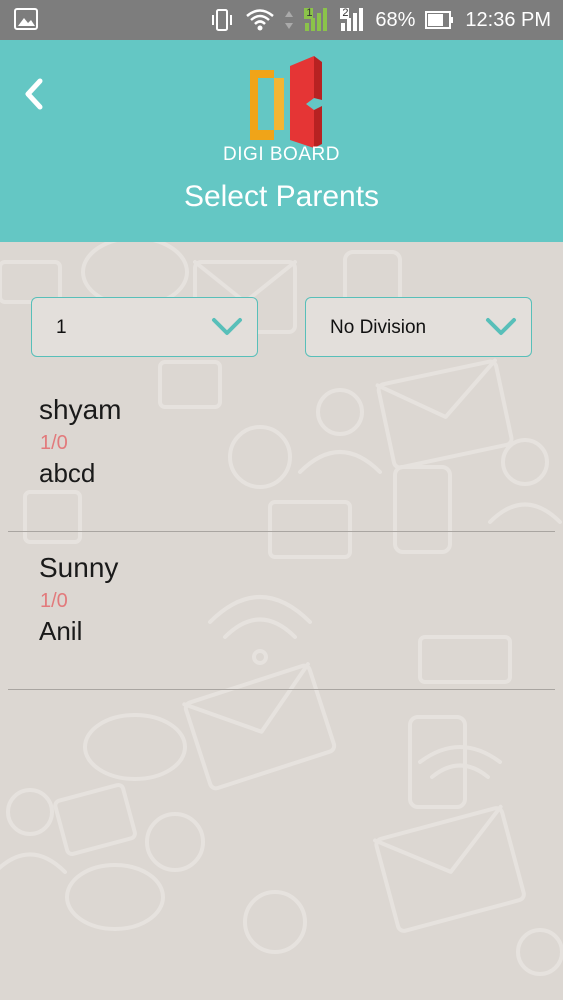 The height and width of the screenshot is (1000, 563). Describe the element at coordinates (80, 409) in the screenshot. I see `student-name: shyam` at that location.